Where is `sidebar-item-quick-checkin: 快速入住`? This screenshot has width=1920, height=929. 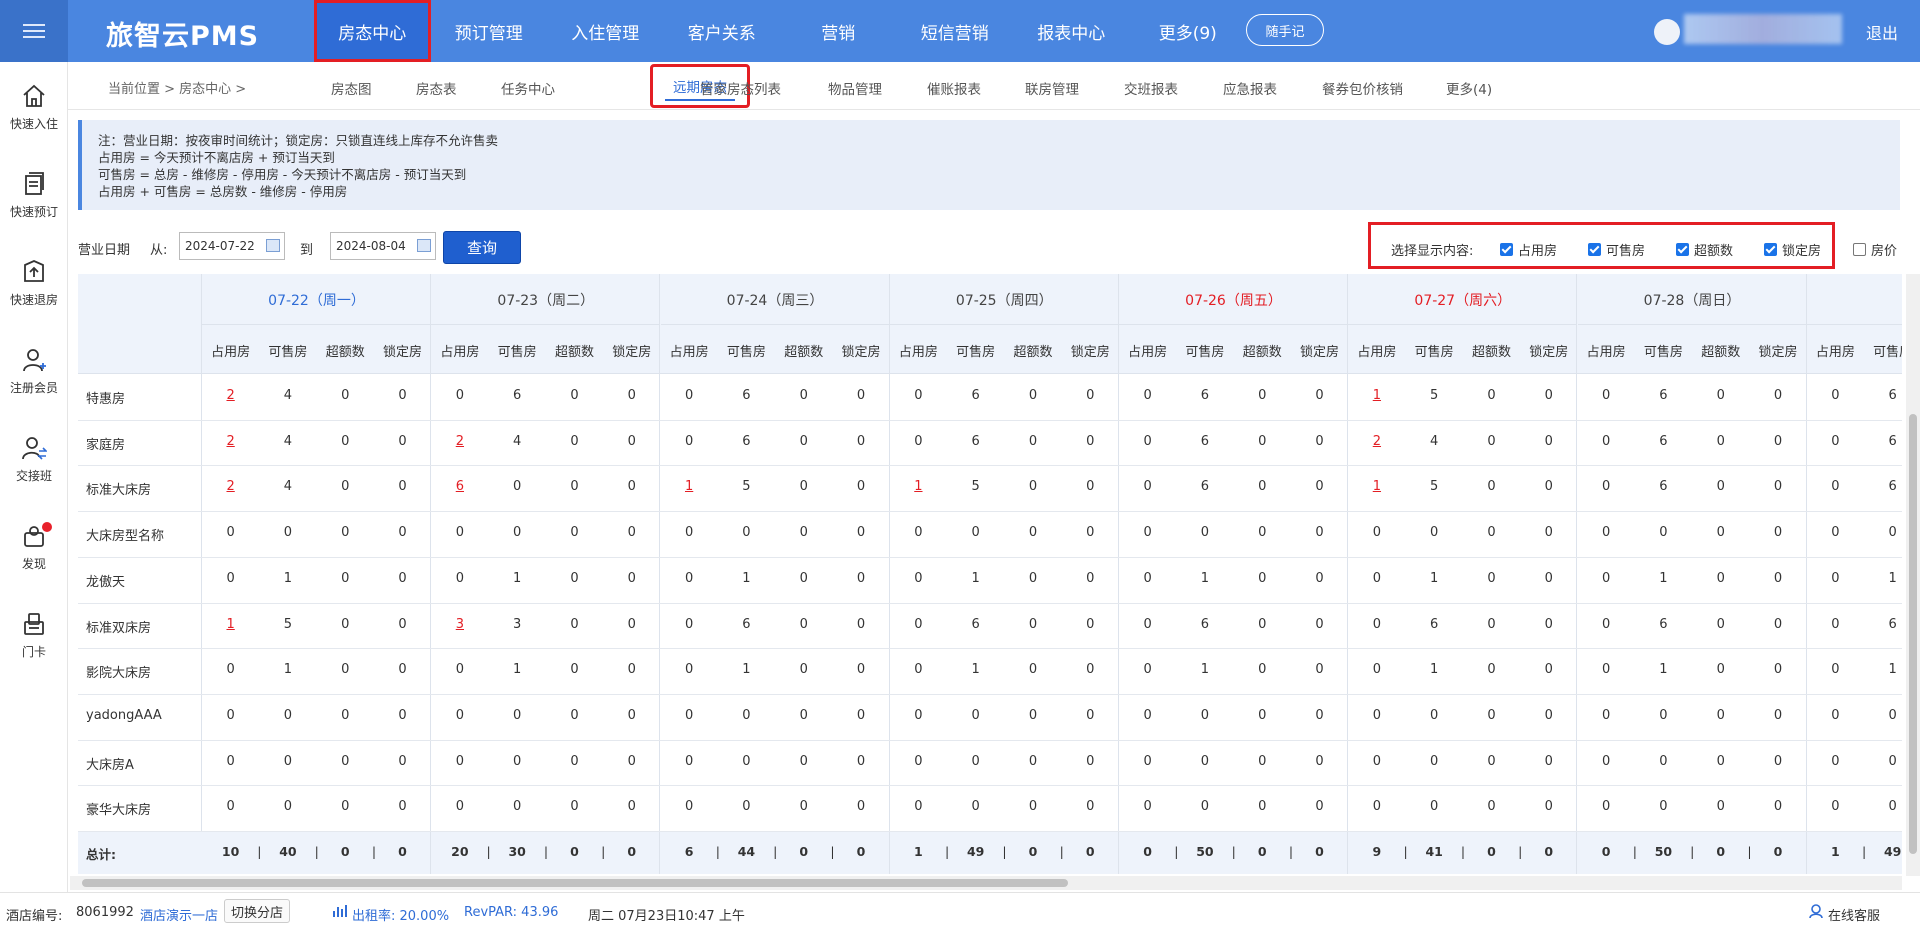 sidebar-item-quick-checkin: 快速入住 is located at coordinates (34, 107).